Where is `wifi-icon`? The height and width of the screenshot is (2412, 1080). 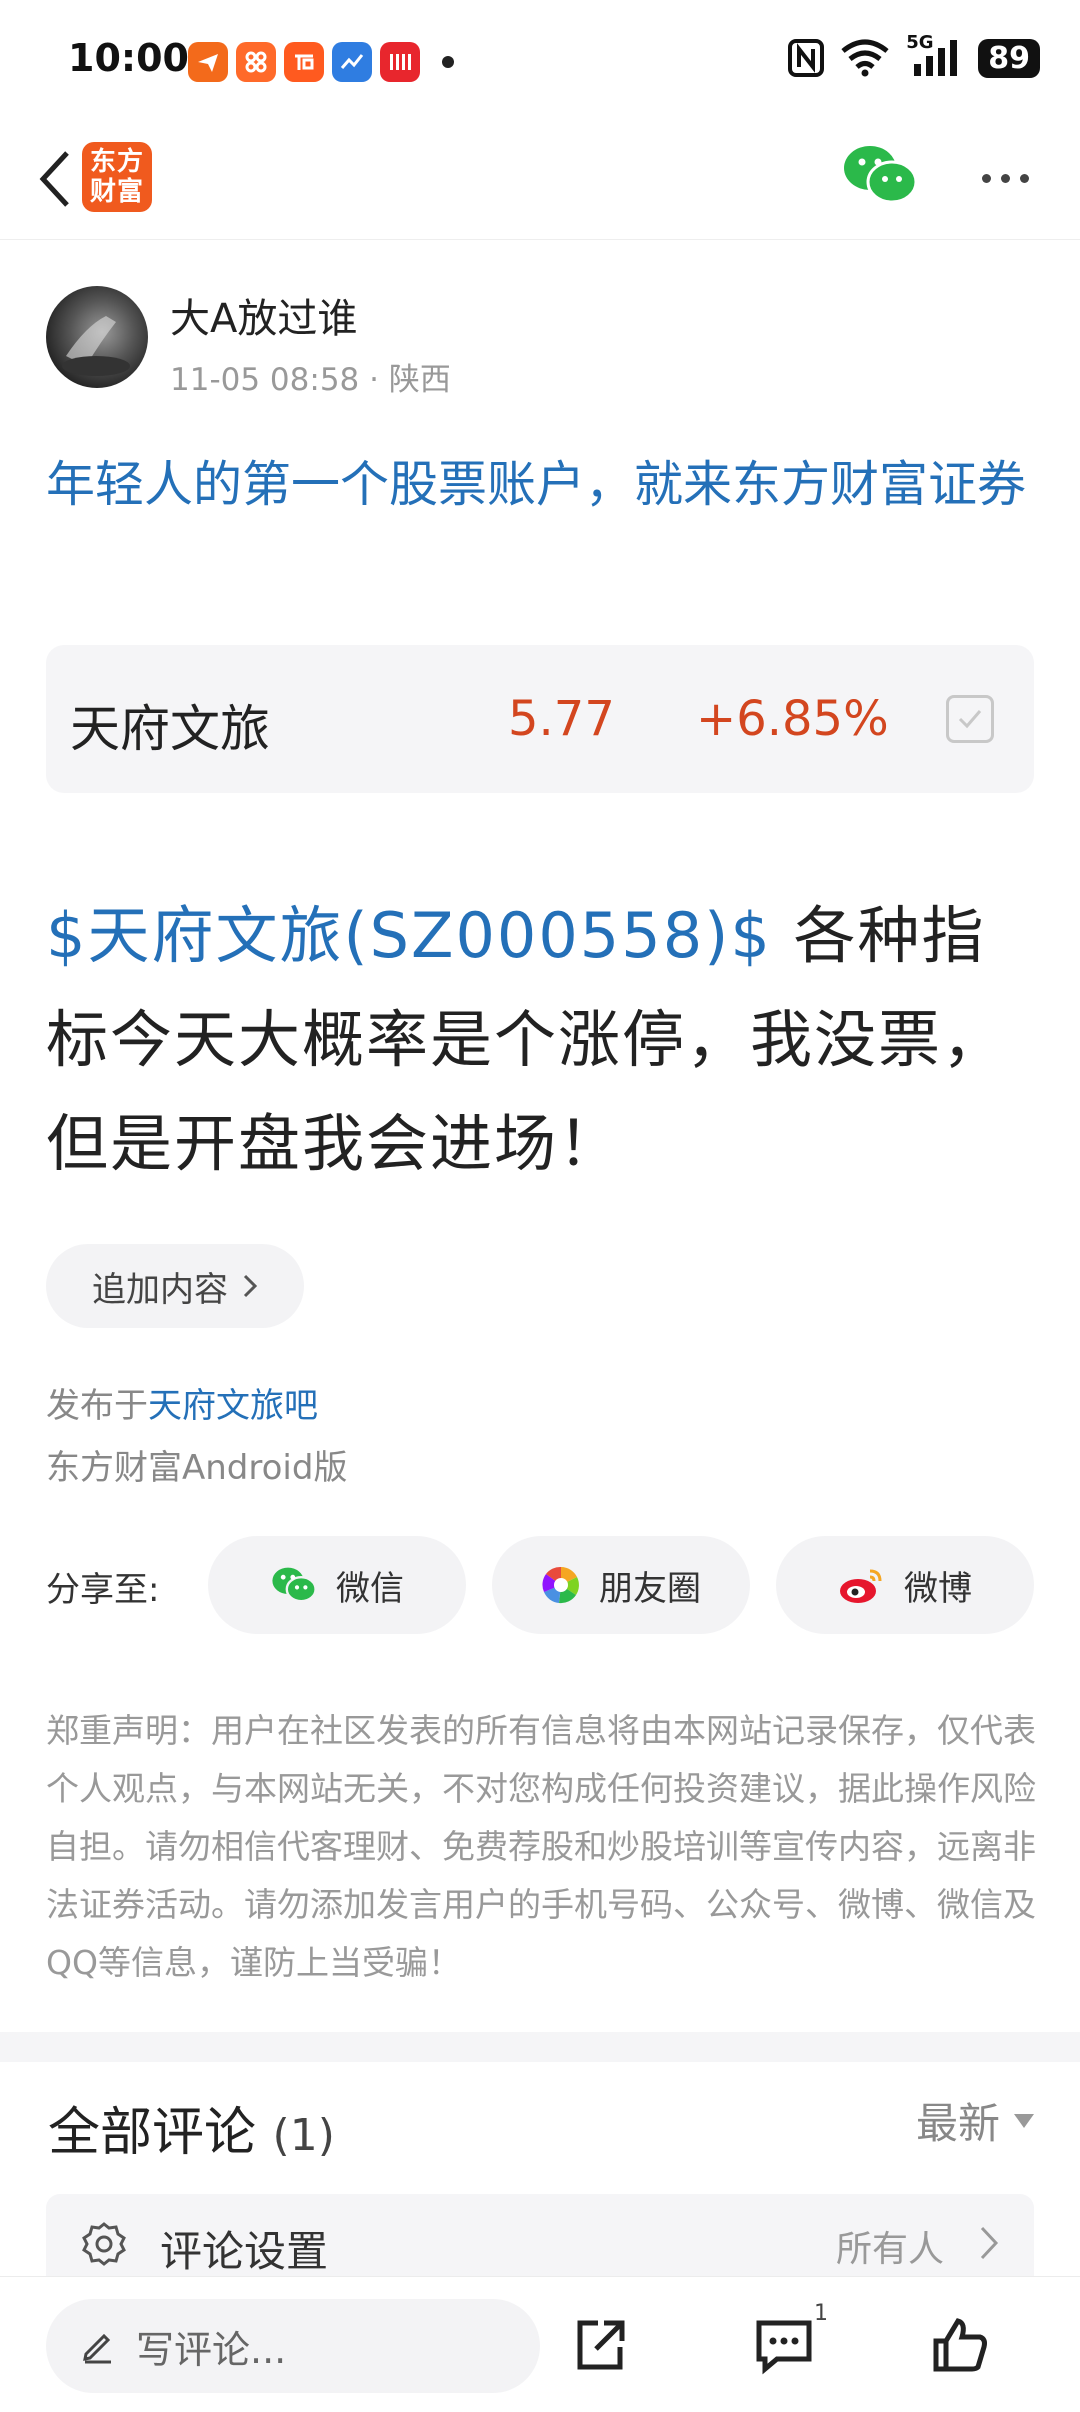 wifi-icon is located at coordinates (865, 58).